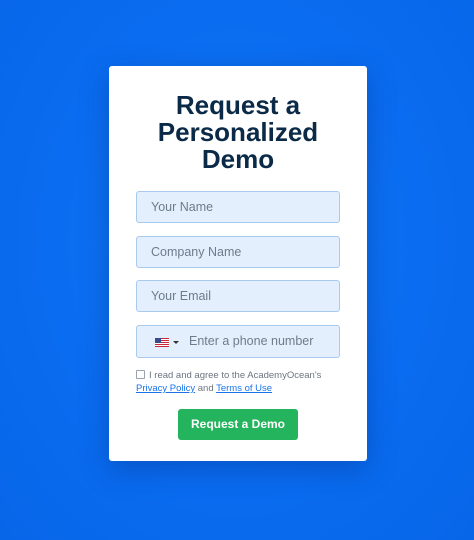 The width and height of the screenshot is (474, 540). What do you see at coordinates (165, 388) in the screenshot?
I see `privacy-policy-link: Privacy Policy` at bounding box center [165, 388].